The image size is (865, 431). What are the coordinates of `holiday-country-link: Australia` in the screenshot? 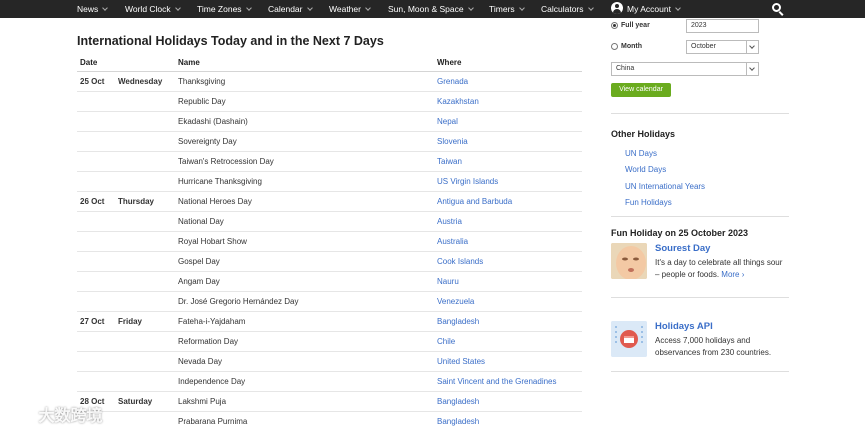 It's located at (452, 241).